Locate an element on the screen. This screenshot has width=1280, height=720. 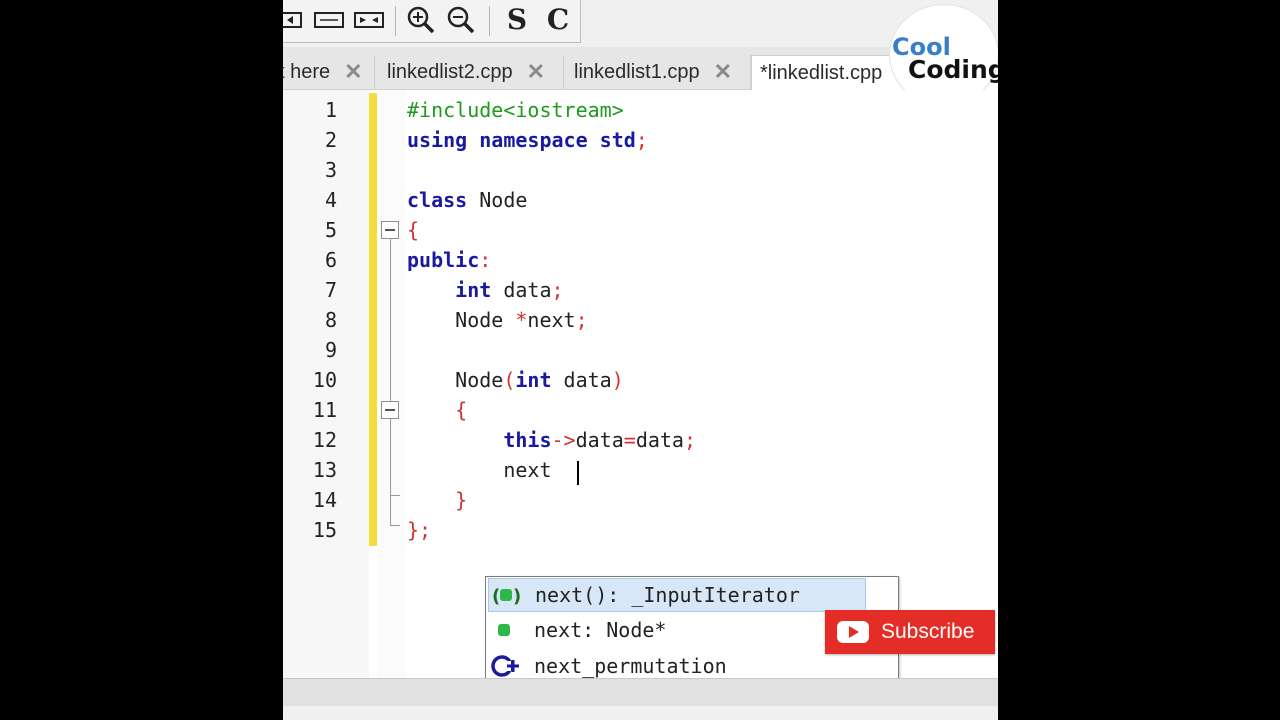
code-line: int data; is located at coordinates (485, 290).